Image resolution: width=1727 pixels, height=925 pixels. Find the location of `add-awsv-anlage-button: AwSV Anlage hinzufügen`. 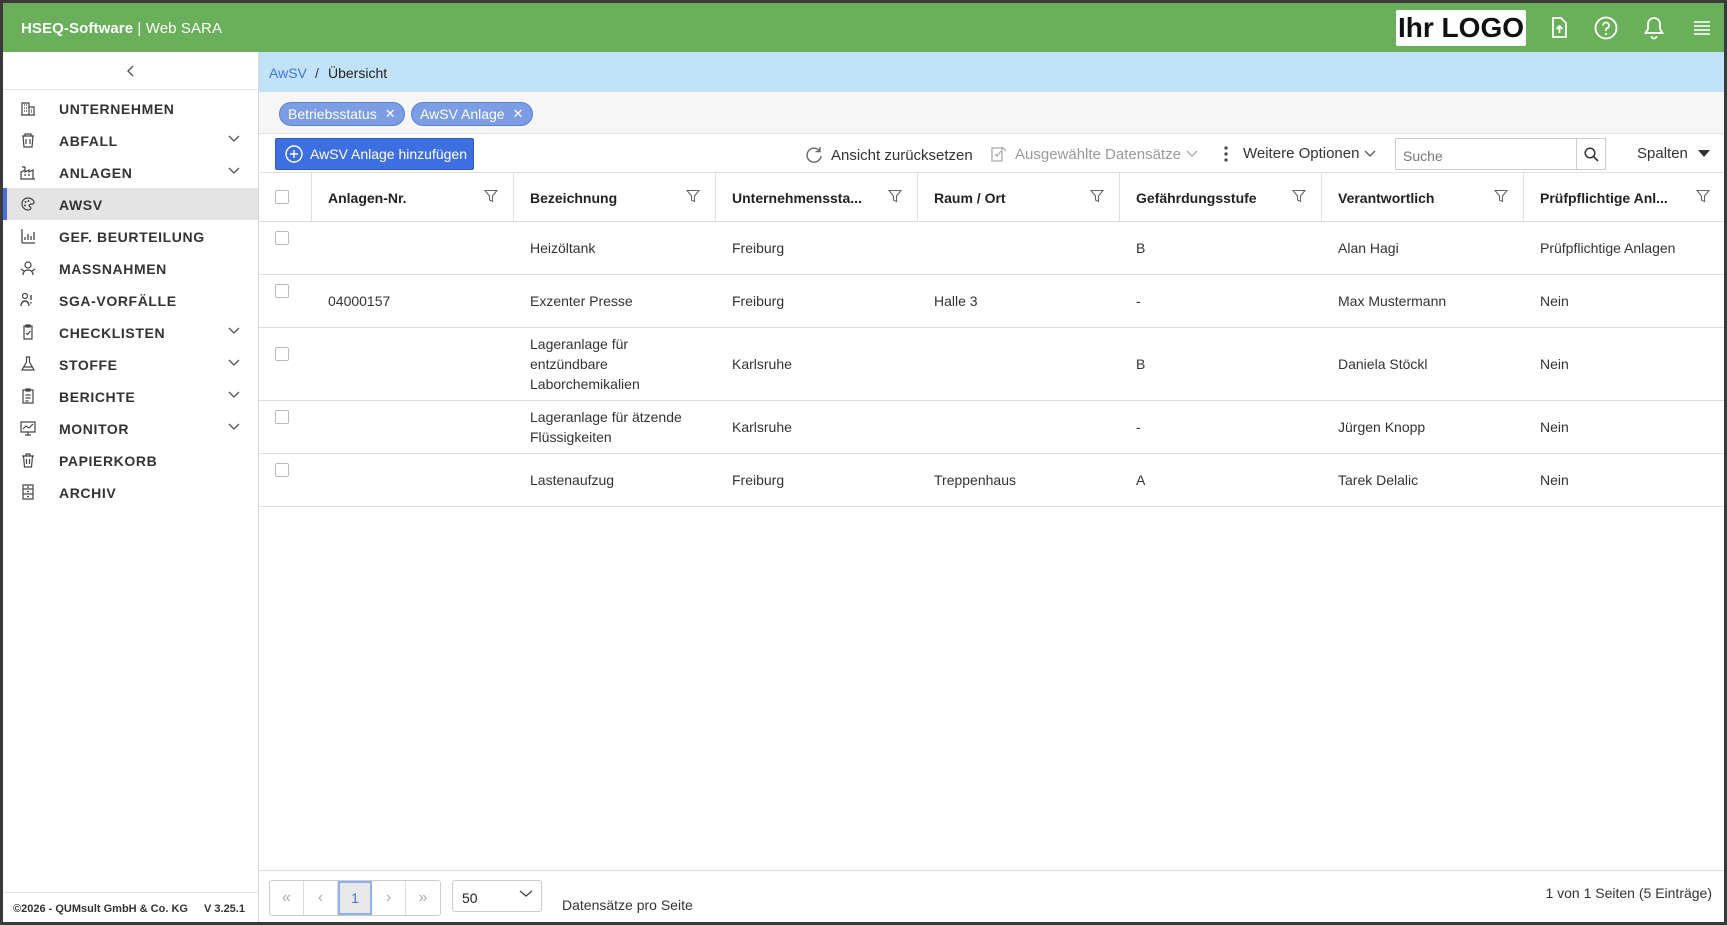

add-awsv-anlage-button: AwSV Anlage hinzufügen is located at coordinates (374, 154).